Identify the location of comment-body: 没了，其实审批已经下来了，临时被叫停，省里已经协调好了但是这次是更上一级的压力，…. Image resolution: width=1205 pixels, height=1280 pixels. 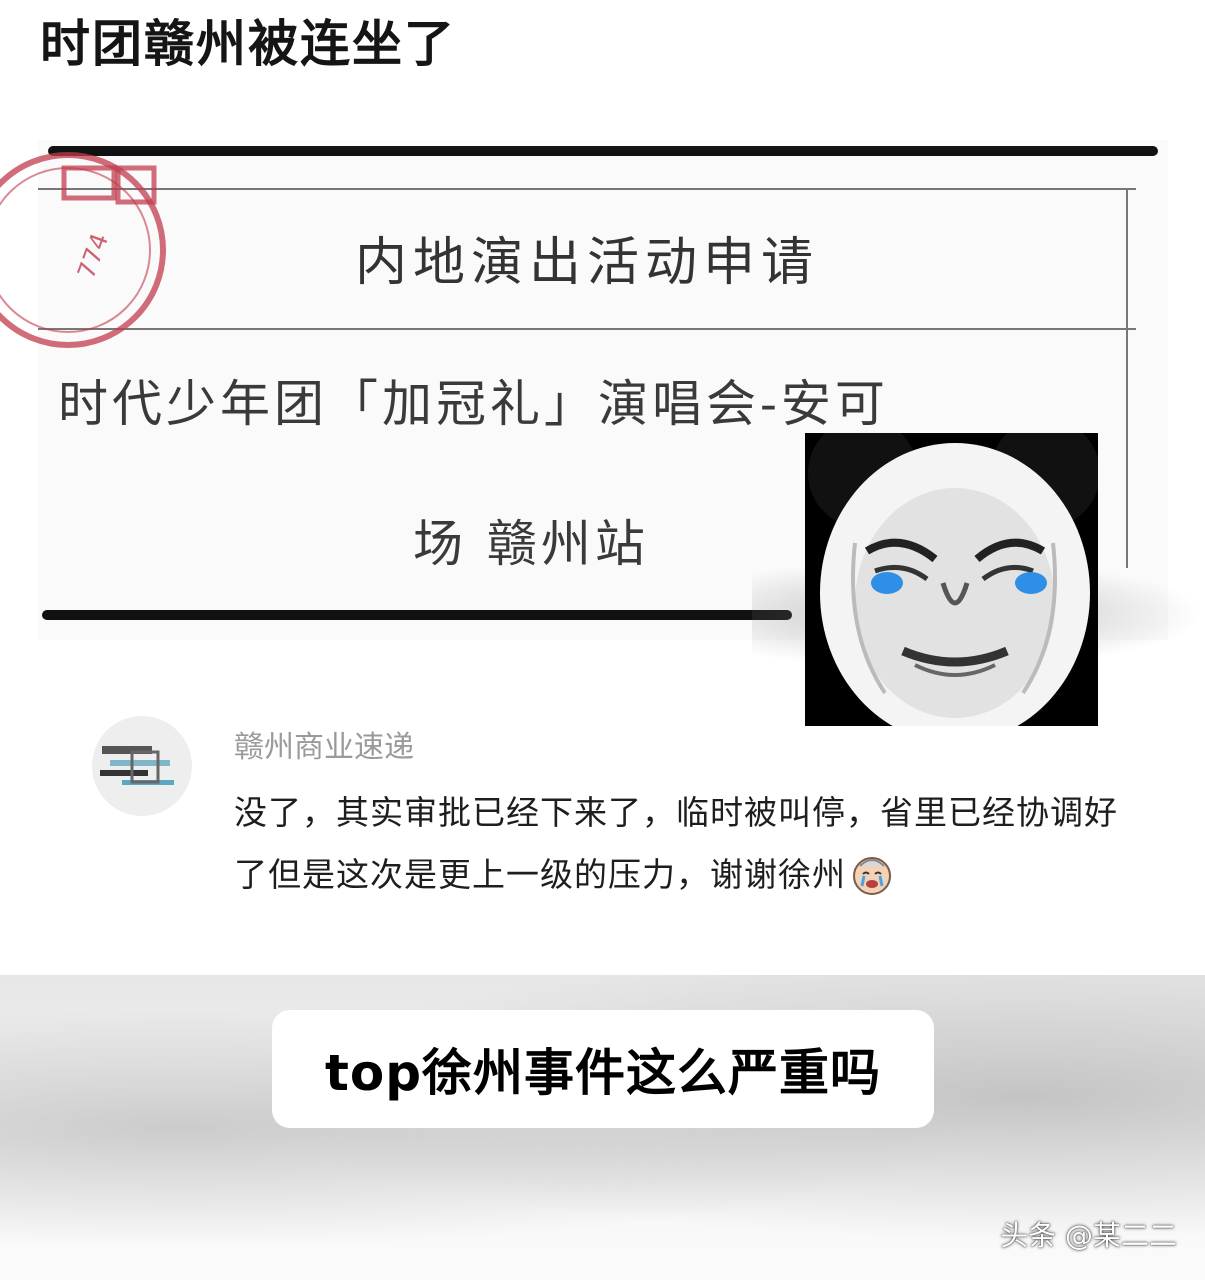
(679, 844).